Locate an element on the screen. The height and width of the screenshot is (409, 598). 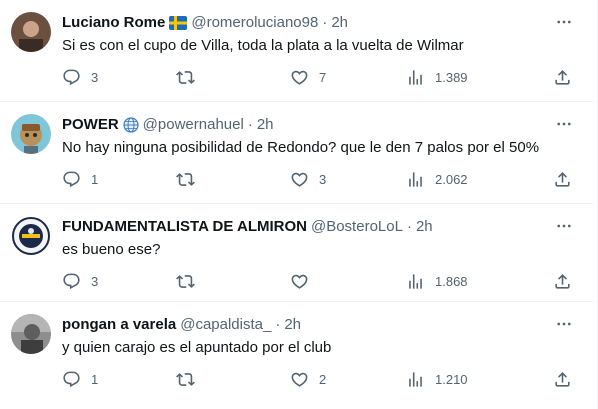
like-count: 7 is located at coordinates (323, 77).